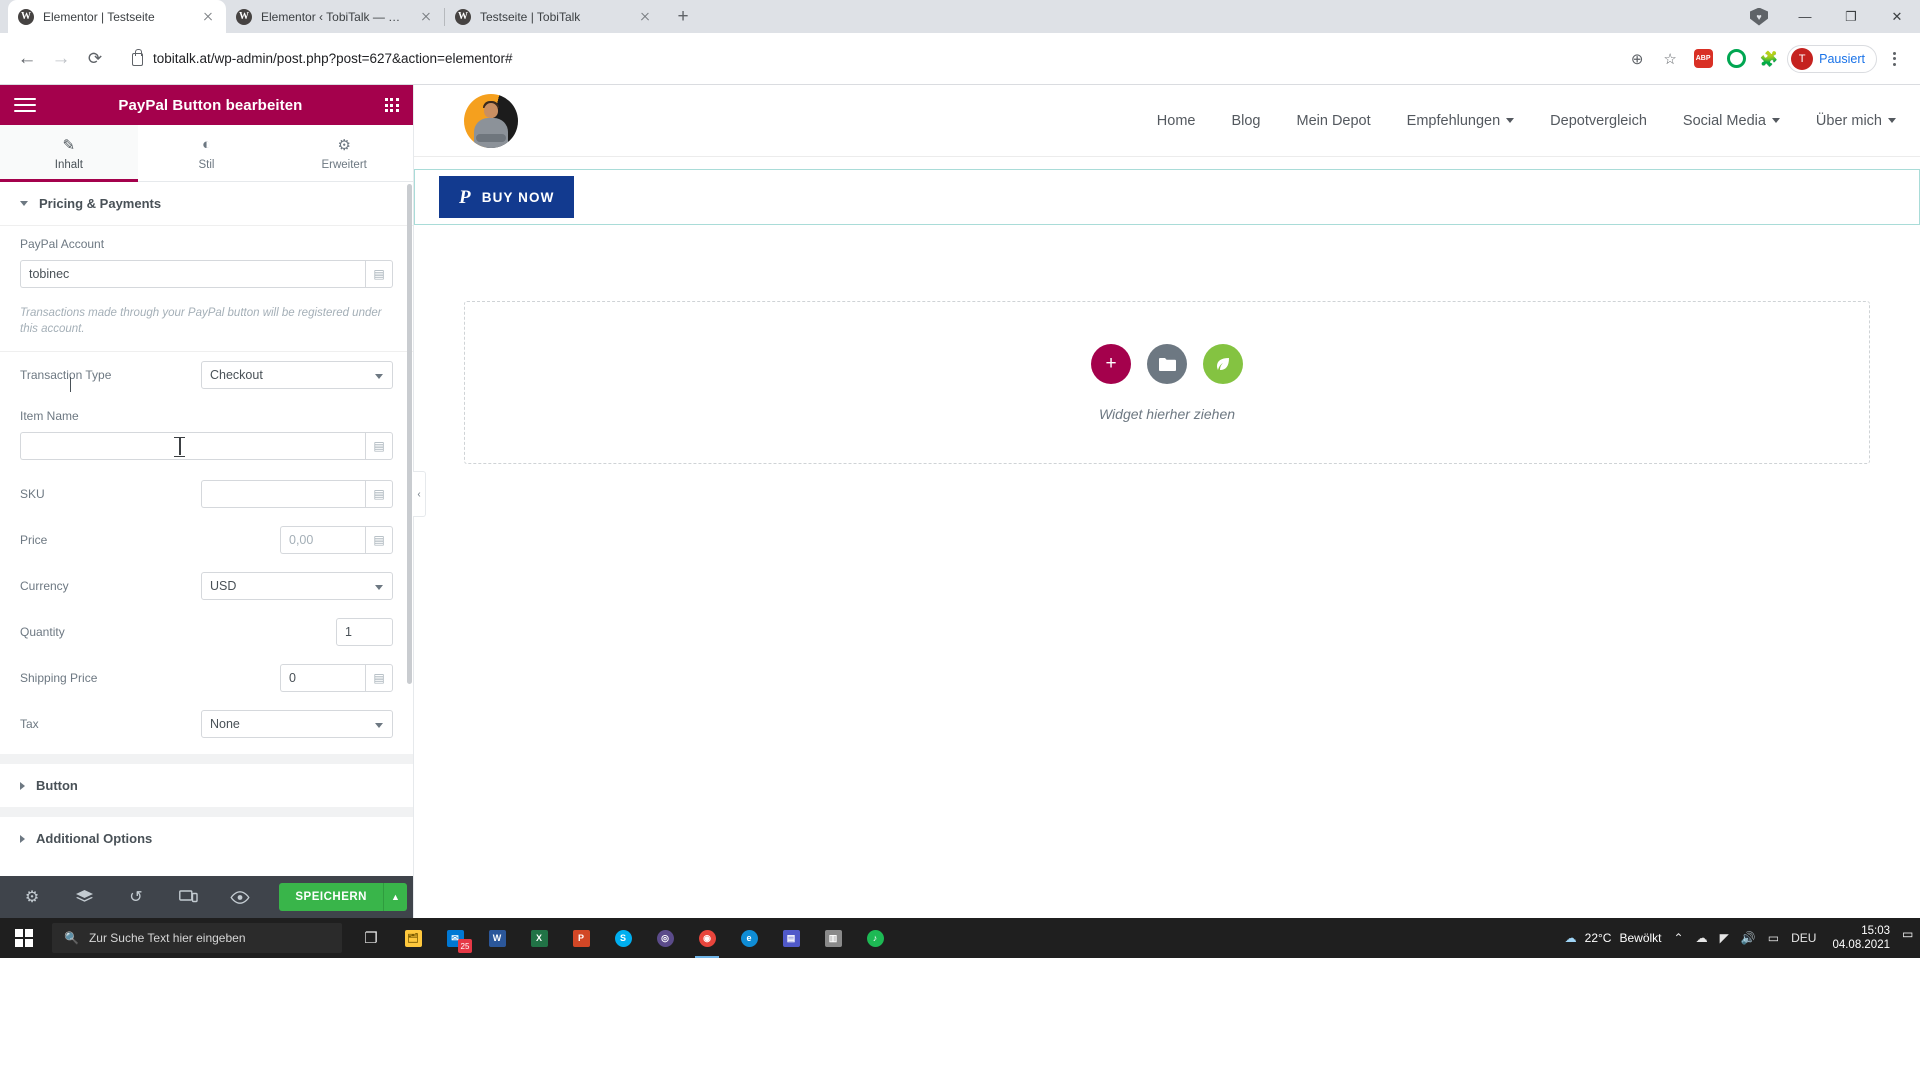 The height and width of the screenshot is (1080, 1920). I want to click on start-button, so click(24, 938).